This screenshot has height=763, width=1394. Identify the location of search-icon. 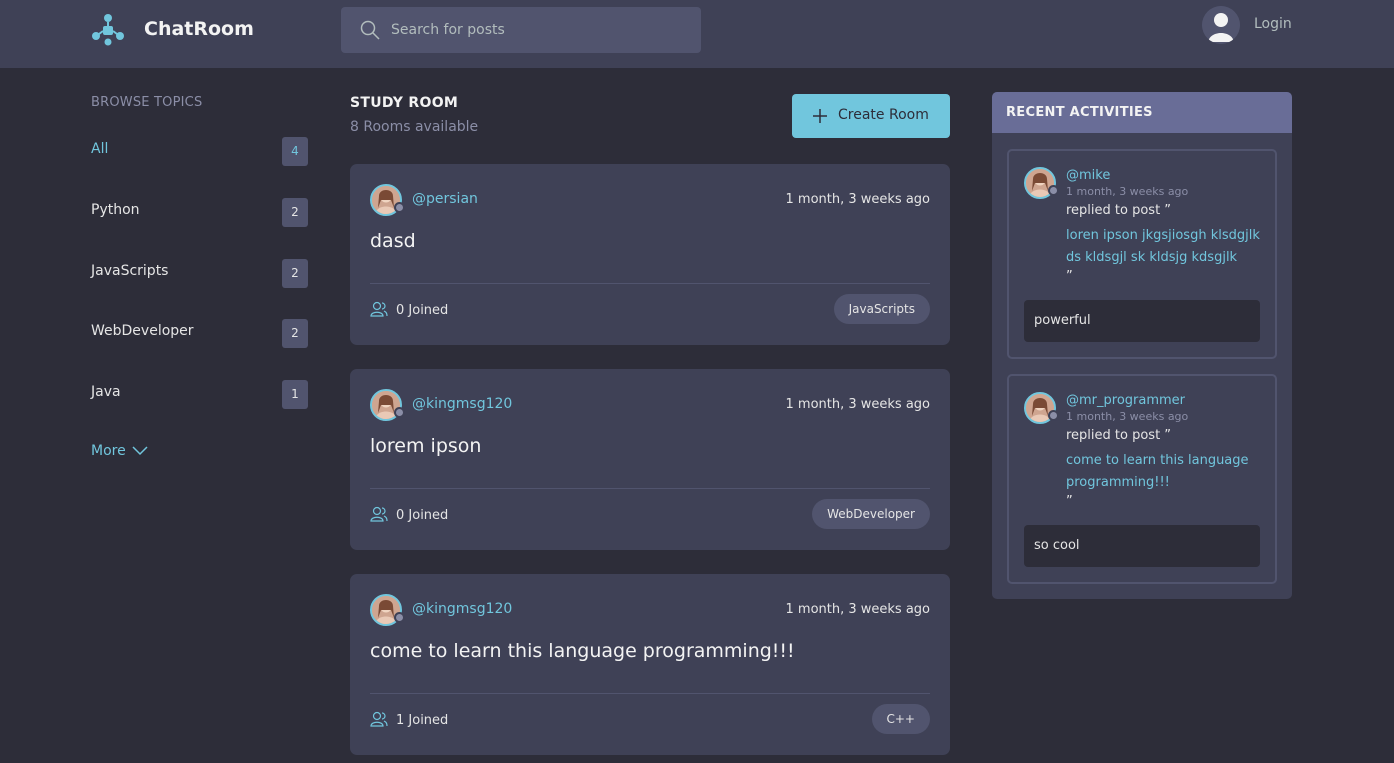
(370, 30).